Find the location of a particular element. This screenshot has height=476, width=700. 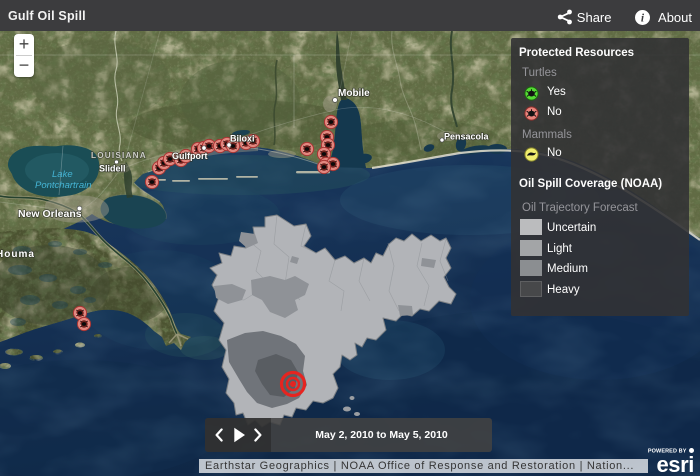

svg-text: Slidell is located at coordinates (112, 169).